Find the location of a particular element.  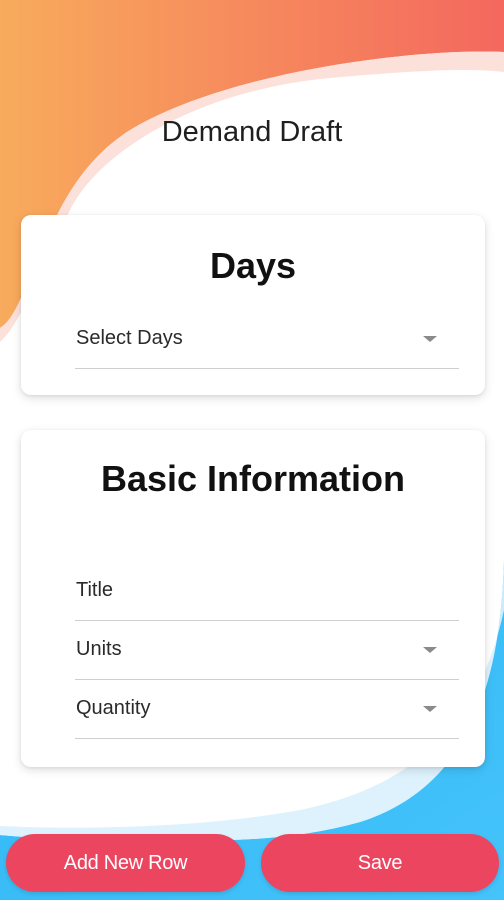

days-heading: Days is located at coordinates (253, 265).